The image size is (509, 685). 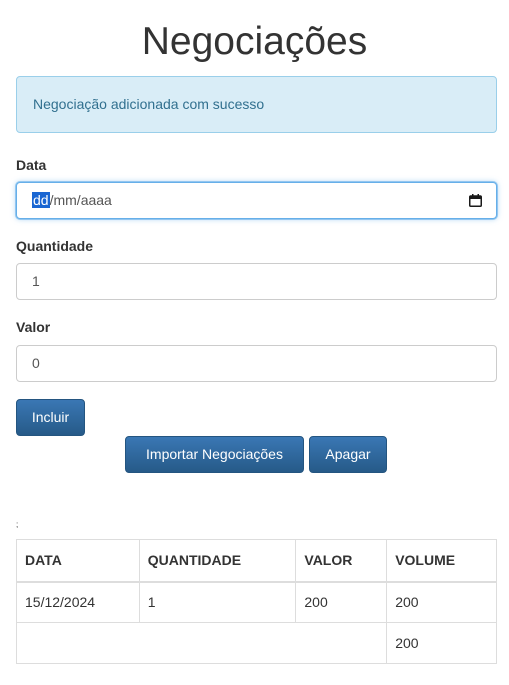 I want to click on date-year-segment: aaaa, so click(x=96, y=200).